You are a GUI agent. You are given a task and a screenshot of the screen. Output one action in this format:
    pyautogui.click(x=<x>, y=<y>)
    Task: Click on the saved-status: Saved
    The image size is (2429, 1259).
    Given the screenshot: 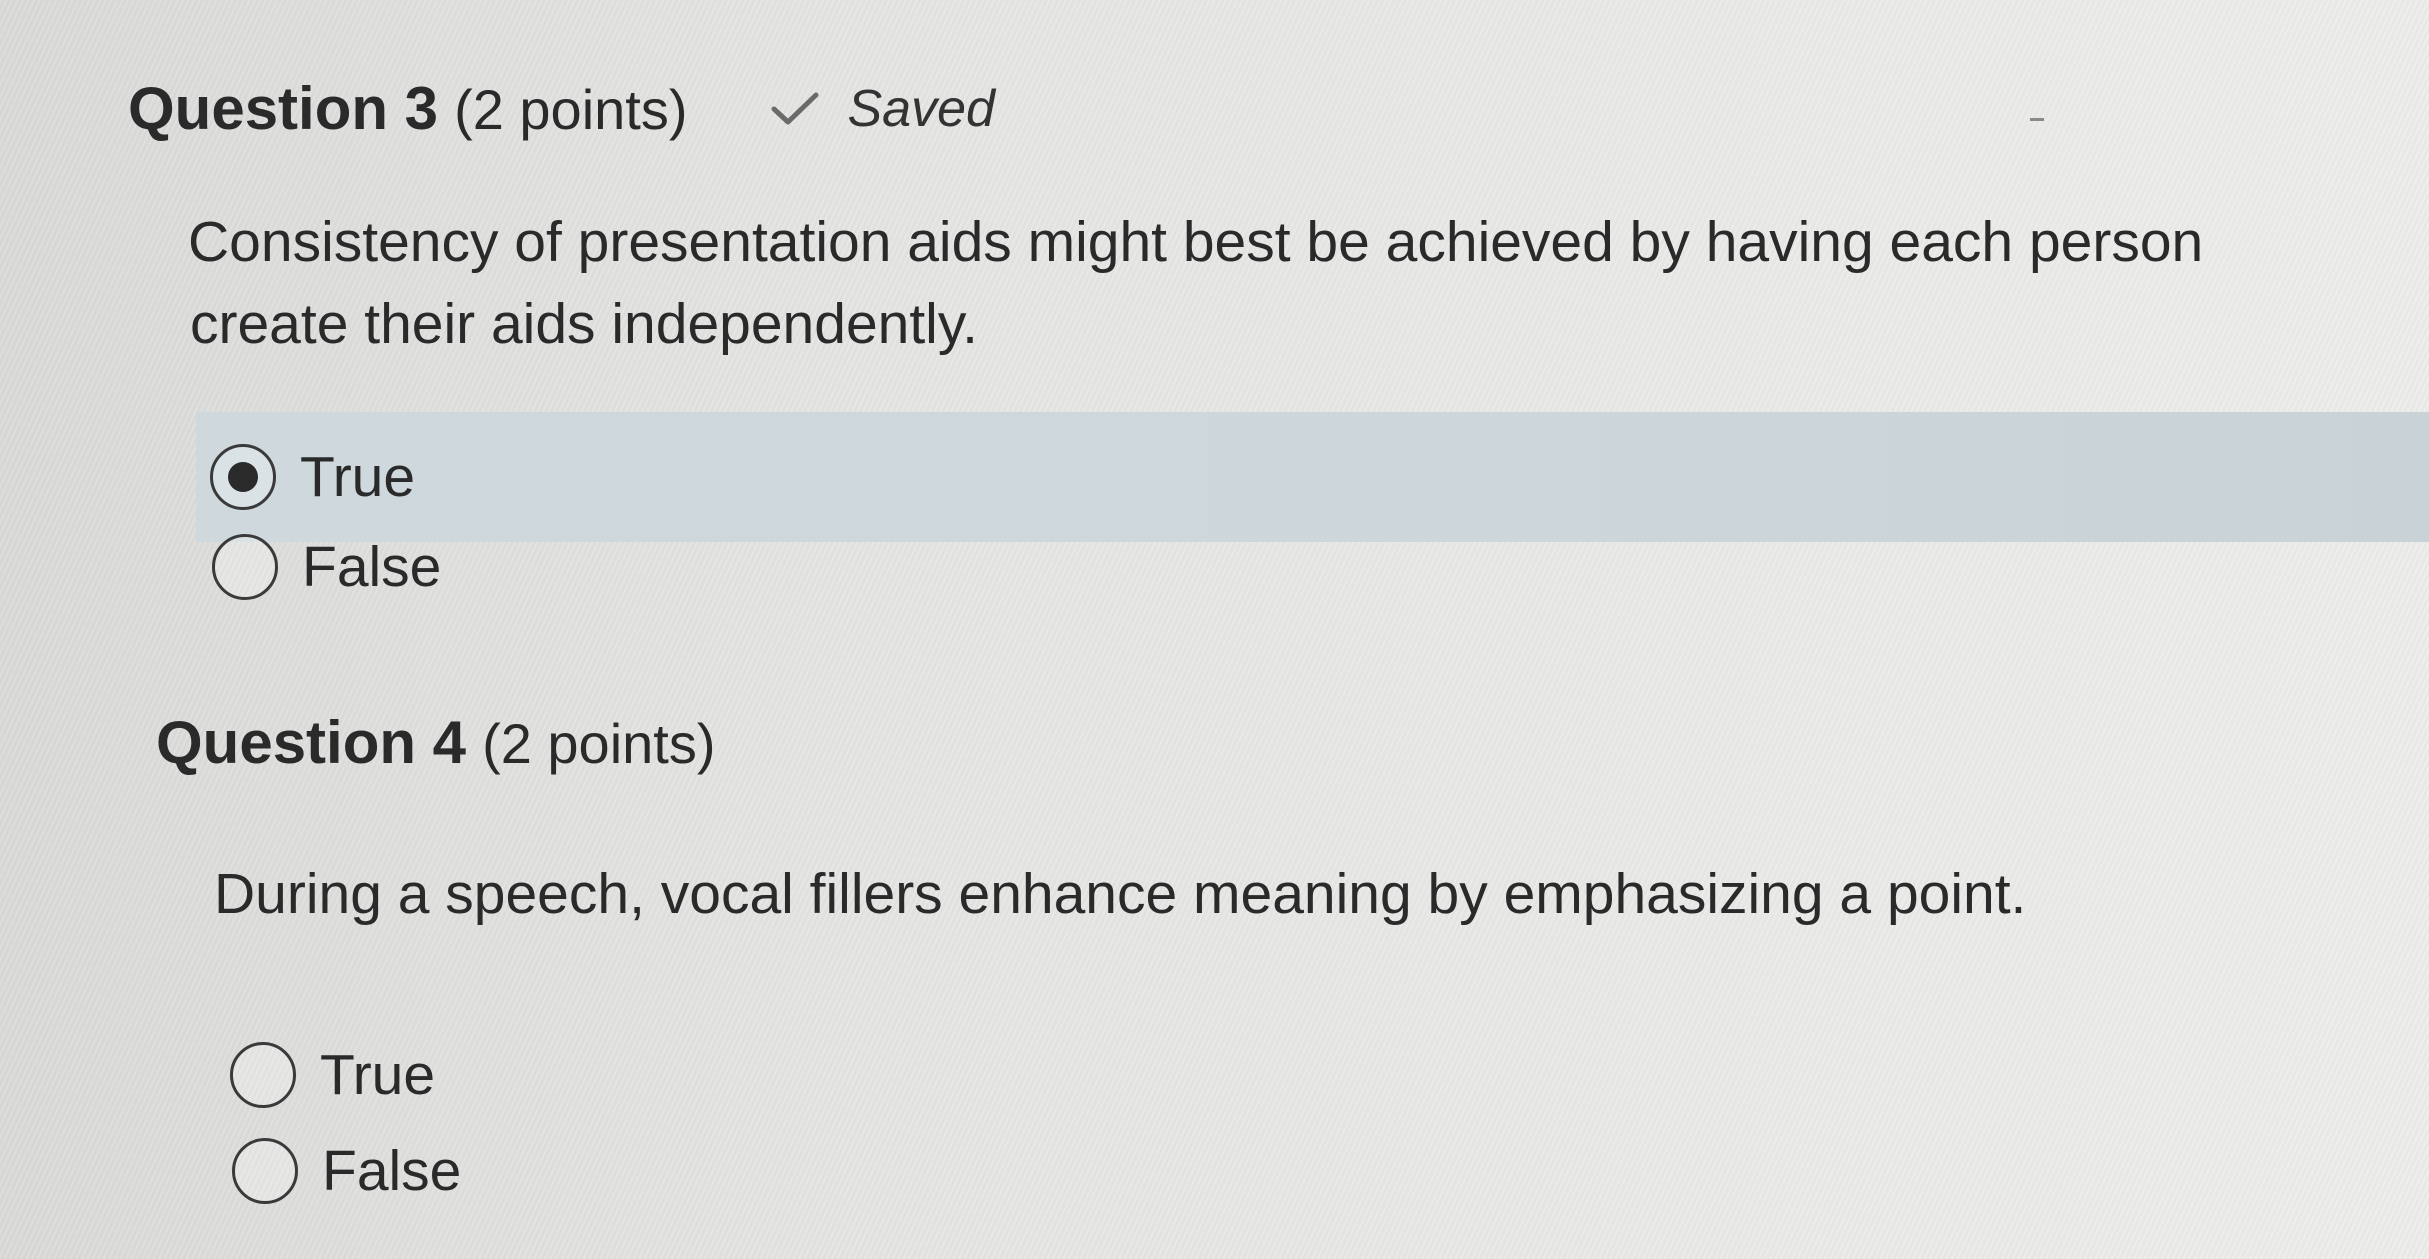 What is the action you would take?
    pyautogui.click(x=882, y=109)
    